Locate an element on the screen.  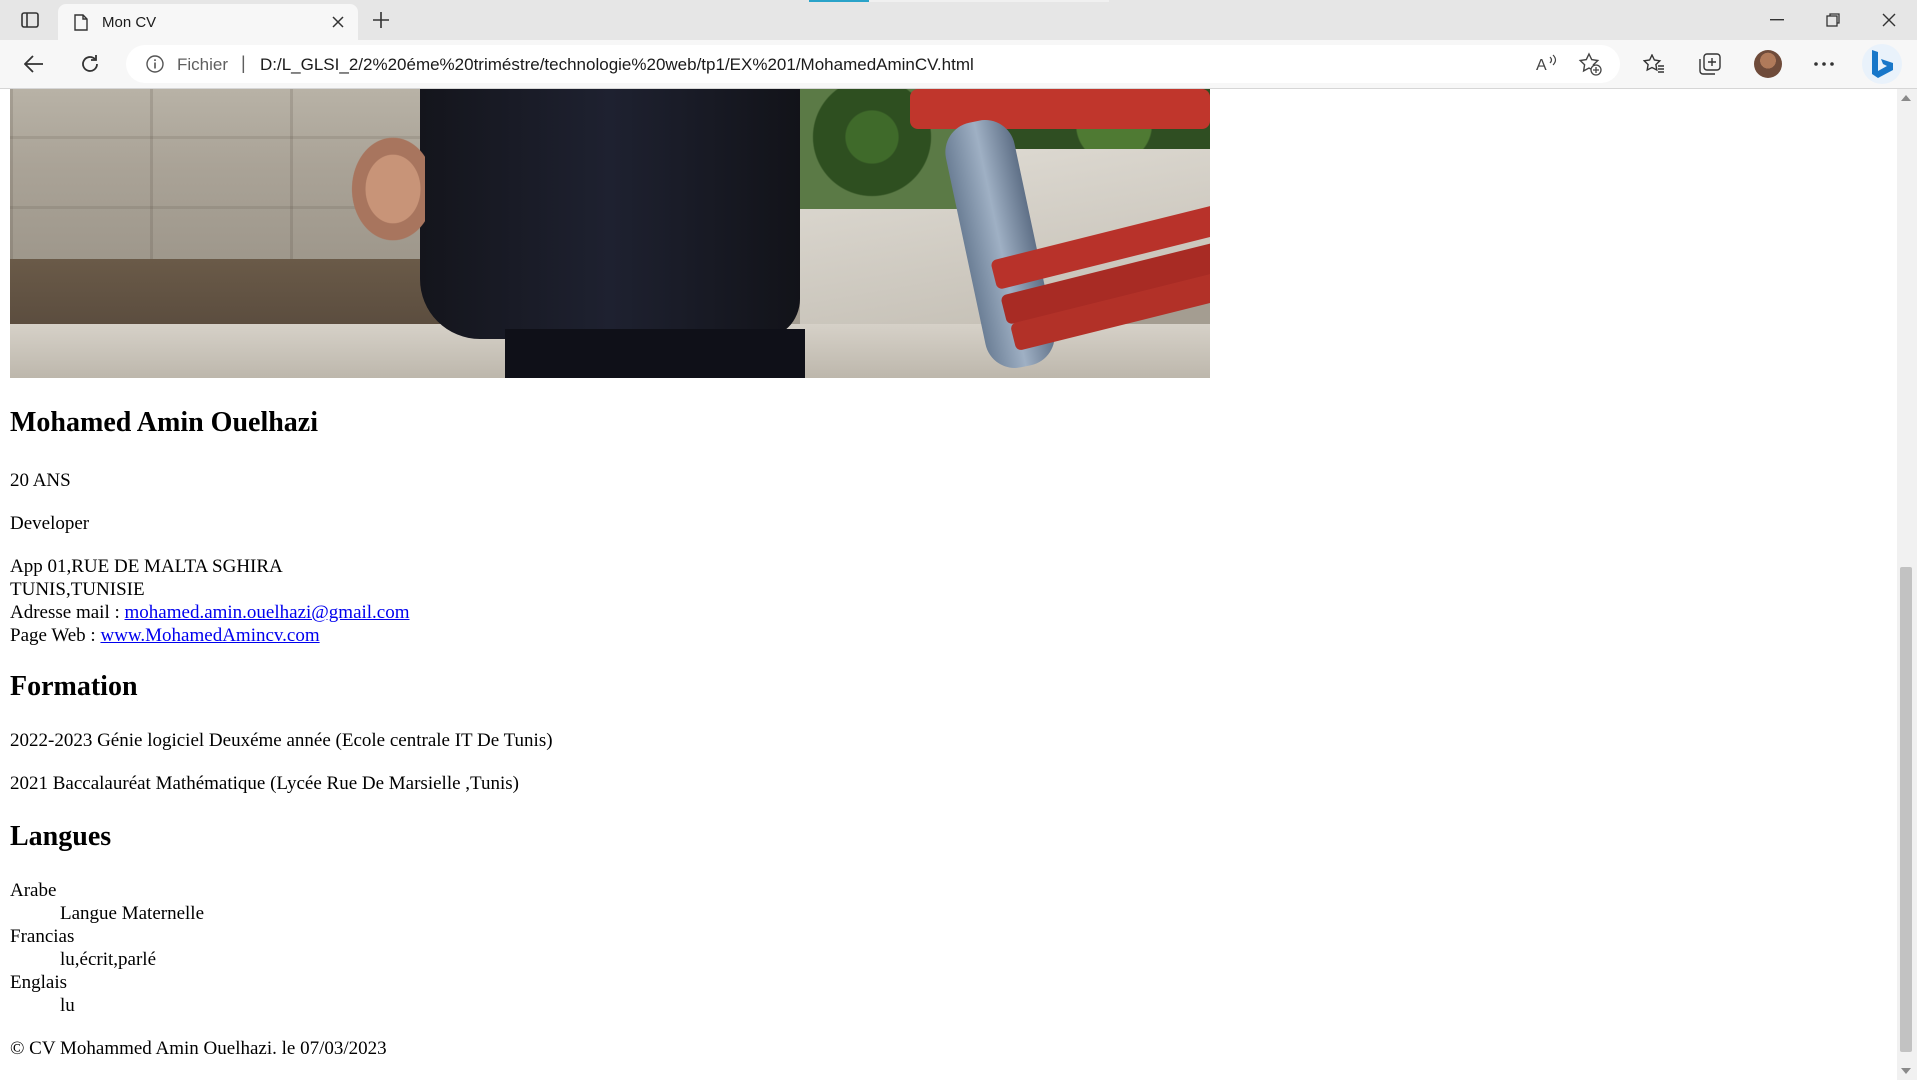
langue-desc: lu is located at coordinates (67, 1005).